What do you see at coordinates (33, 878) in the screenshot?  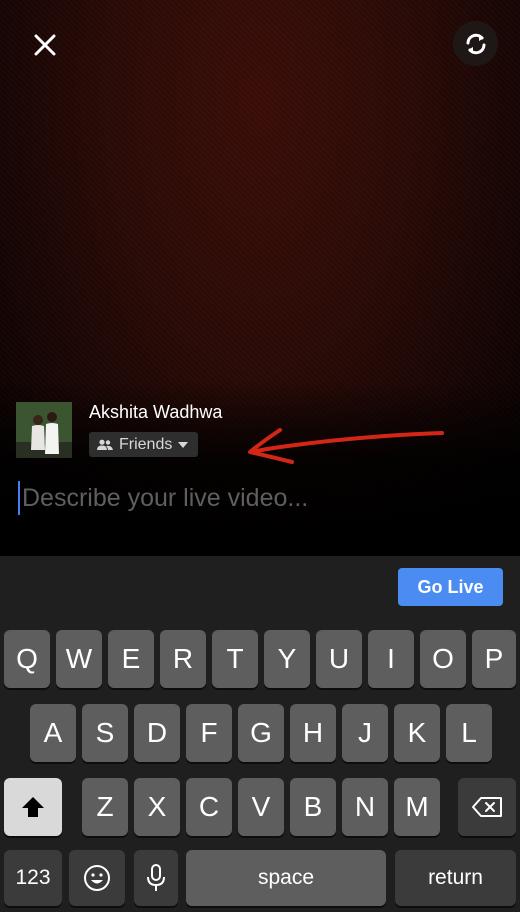 I see `numbers-key: 123` at bounding box center [33, 878].